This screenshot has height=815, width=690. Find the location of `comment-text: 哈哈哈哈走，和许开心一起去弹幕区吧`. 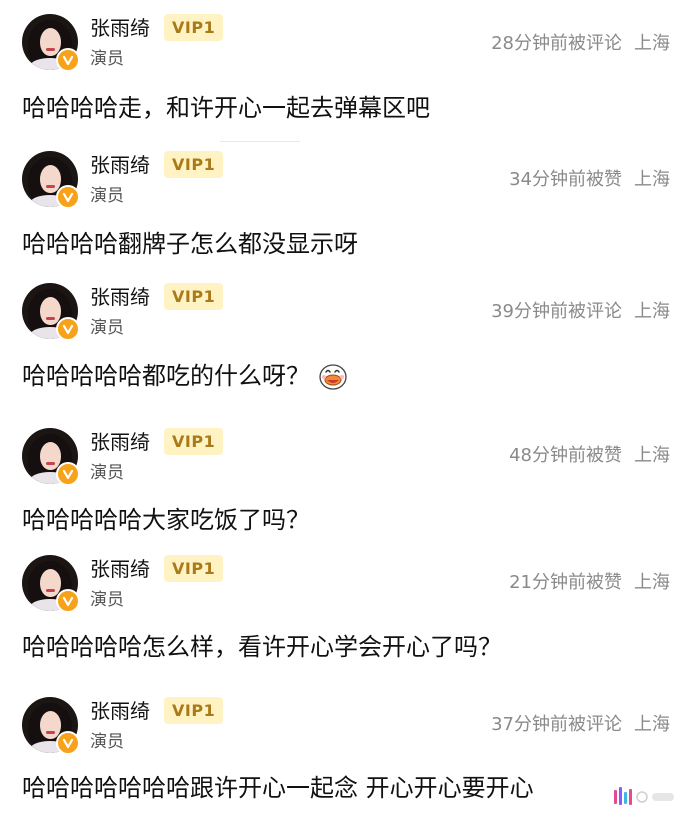

comment-text: 哈哈哈哈走，和许开心一起去弹幕区吧 is located at coordinates (226, 108).